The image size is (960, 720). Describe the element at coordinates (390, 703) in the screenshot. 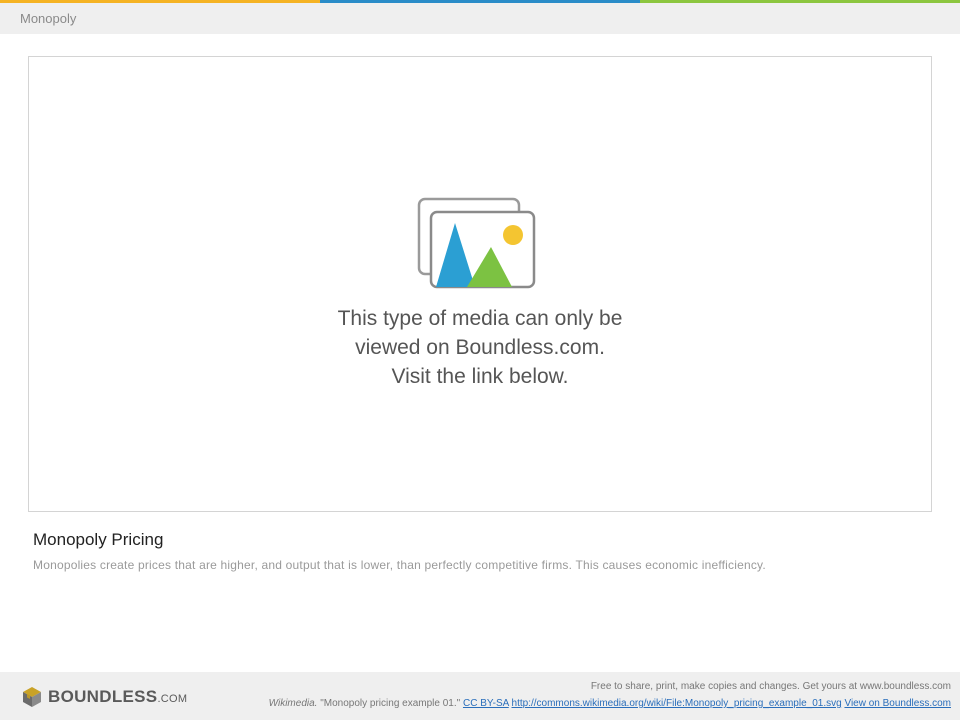

I see `credit-title: "Monopoly pricing example 01."` at that location.